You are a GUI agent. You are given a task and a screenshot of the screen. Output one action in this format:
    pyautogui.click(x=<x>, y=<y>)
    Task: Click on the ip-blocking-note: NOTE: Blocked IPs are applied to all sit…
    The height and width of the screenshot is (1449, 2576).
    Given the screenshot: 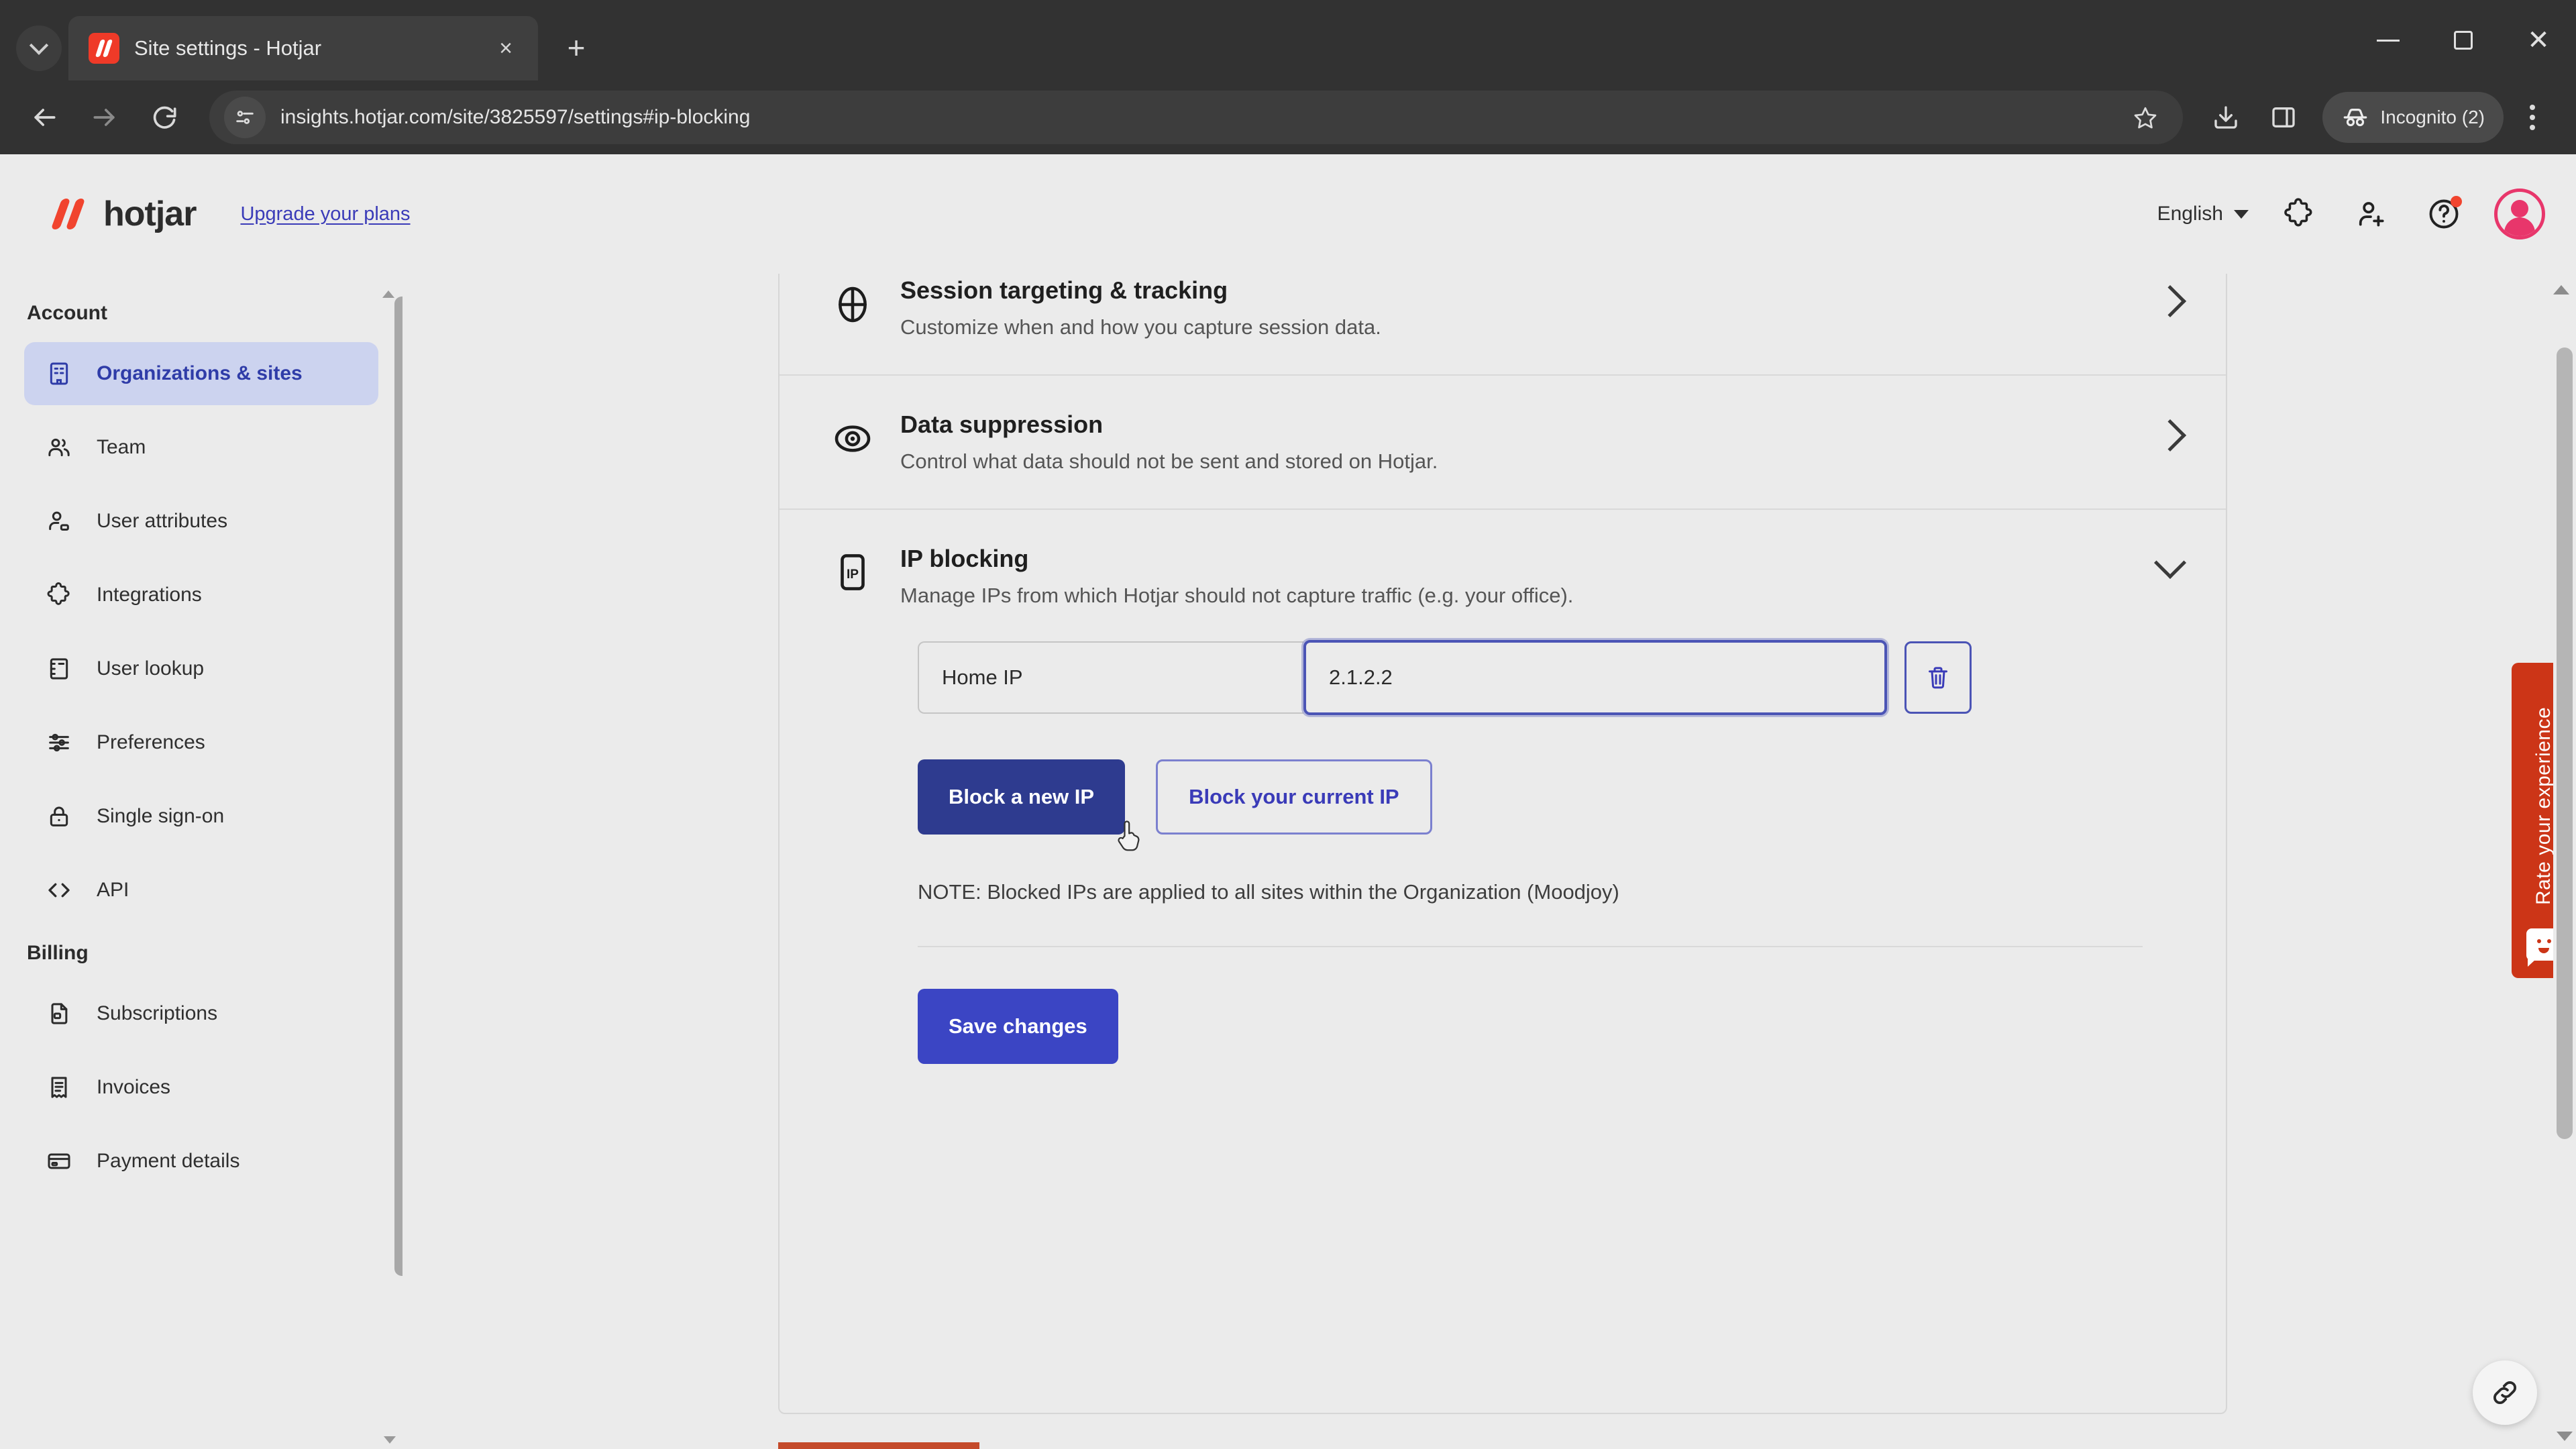 What is the action you would take?
    pyautogui.click(x=1268, y=892)
    